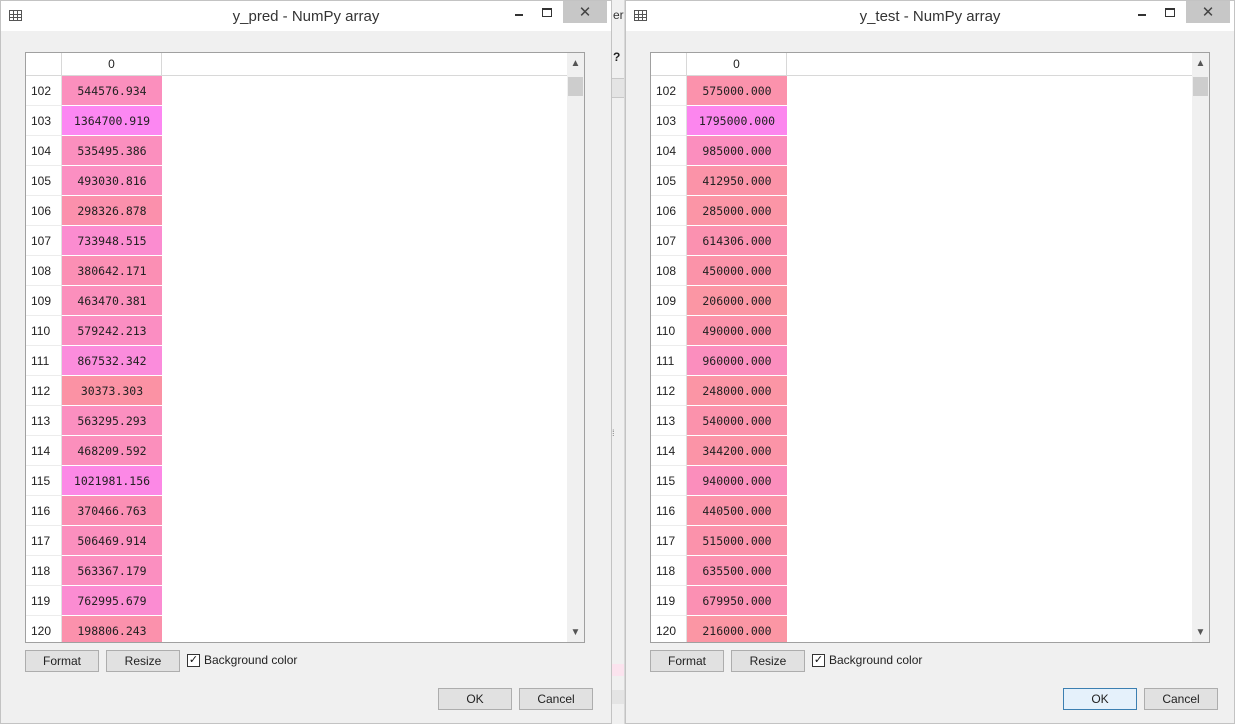 The height and width of the screenshot is (724, 1235). I want to click on table-cell: 614306.000, so click(737, 241).